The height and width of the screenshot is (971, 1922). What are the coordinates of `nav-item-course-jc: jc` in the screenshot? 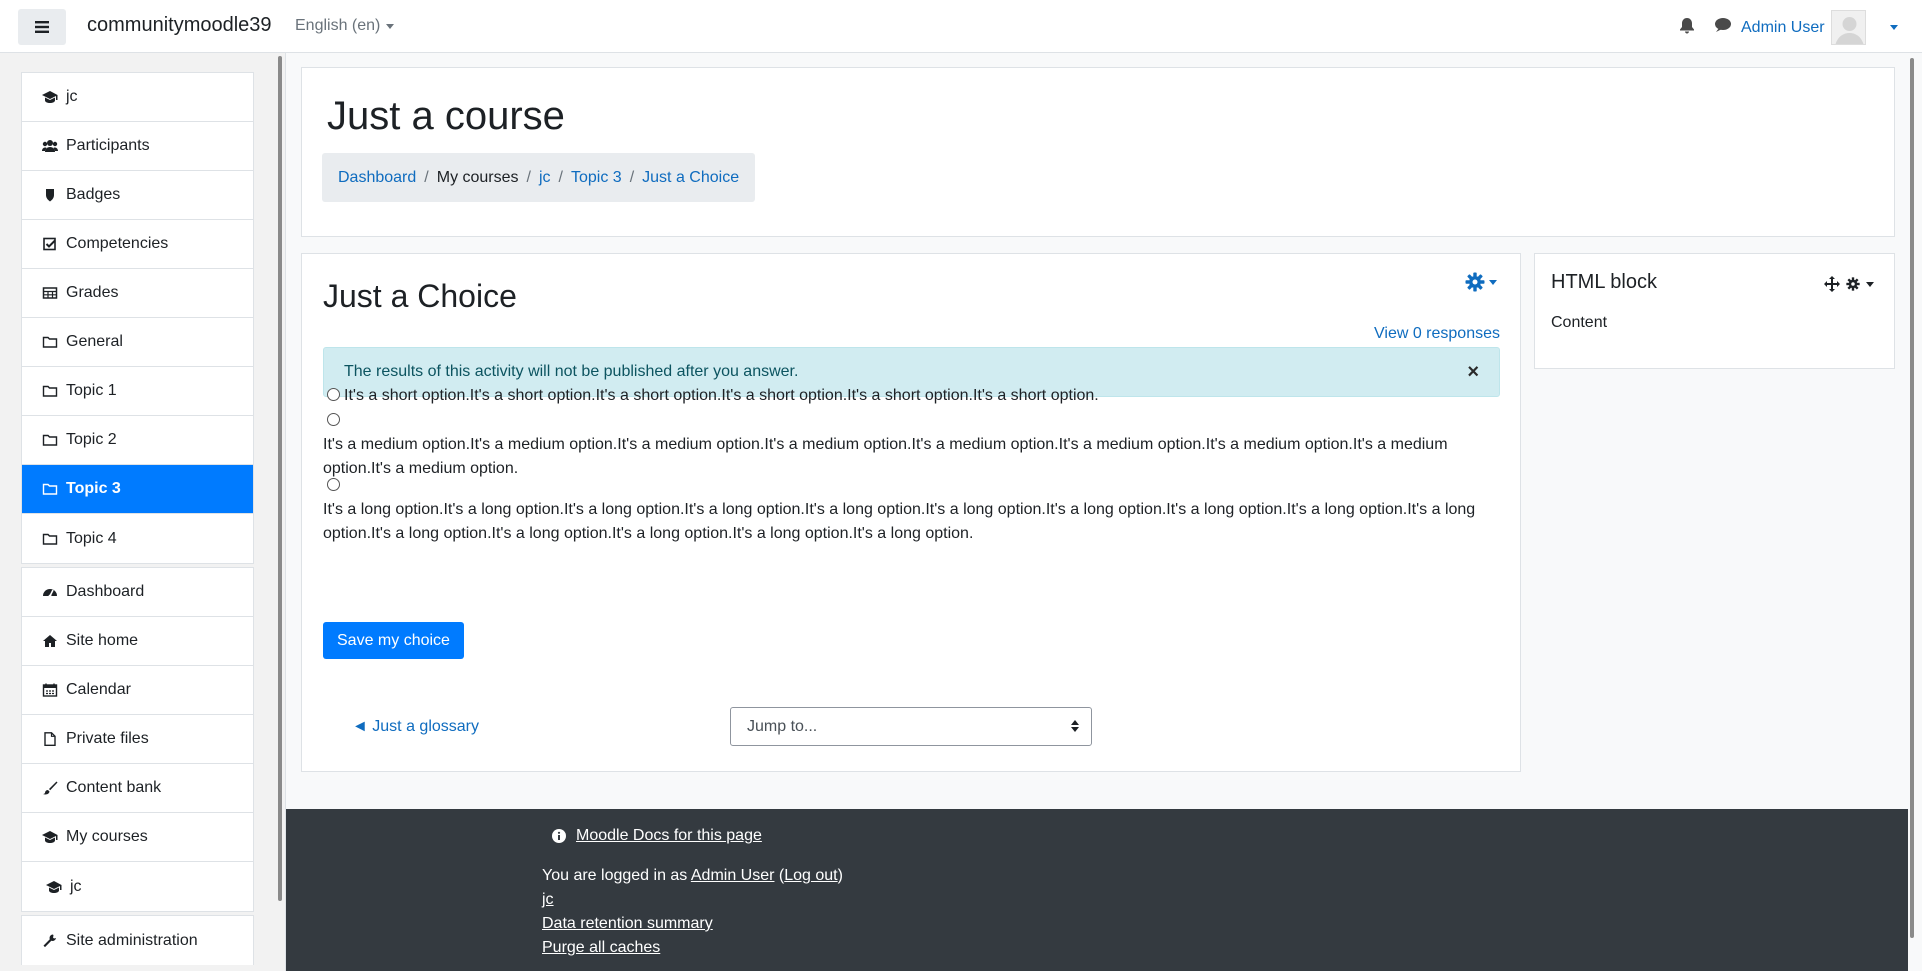 It's located at (137, 886).